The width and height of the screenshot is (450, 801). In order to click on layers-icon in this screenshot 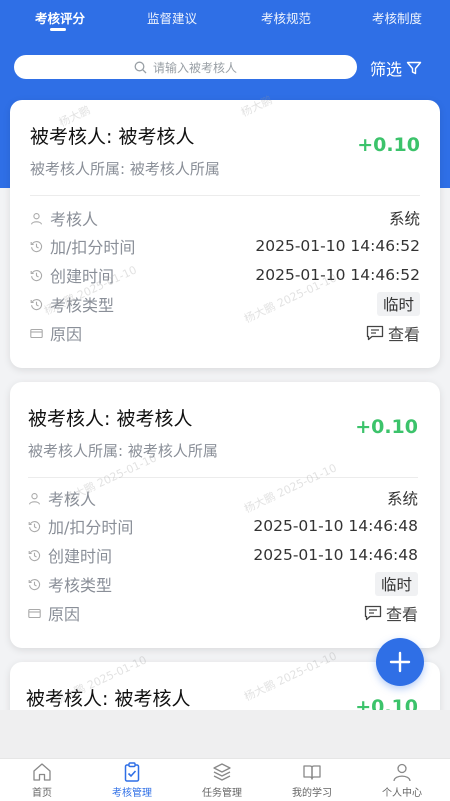, I will do `click(222, 772)`.